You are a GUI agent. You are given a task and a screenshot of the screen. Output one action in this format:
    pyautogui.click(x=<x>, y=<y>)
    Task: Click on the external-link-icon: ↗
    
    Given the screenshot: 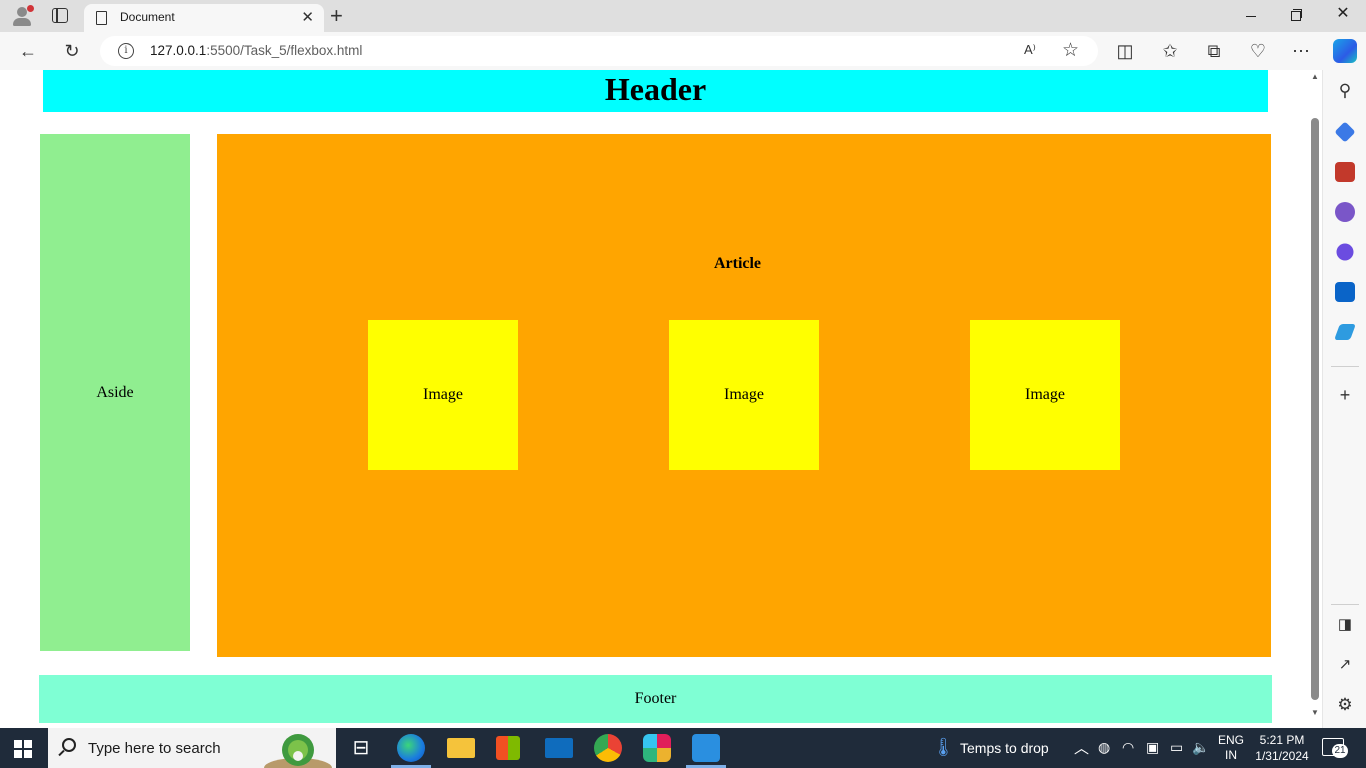 What is the action you would take?
    pyautogui.click(x=1345, y=665)
    